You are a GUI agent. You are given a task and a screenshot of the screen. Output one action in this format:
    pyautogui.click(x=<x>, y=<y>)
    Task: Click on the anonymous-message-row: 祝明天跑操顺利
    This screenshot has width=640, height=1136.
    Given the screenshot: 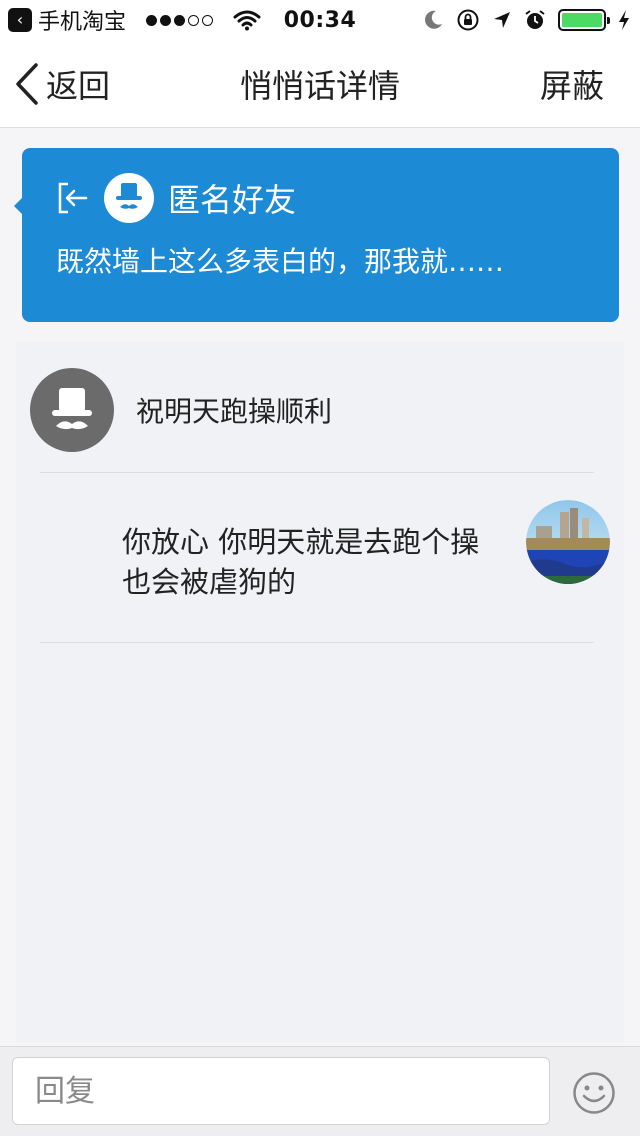 What is the action you would take?
    pyautogui.click(x=320, y=410)
    